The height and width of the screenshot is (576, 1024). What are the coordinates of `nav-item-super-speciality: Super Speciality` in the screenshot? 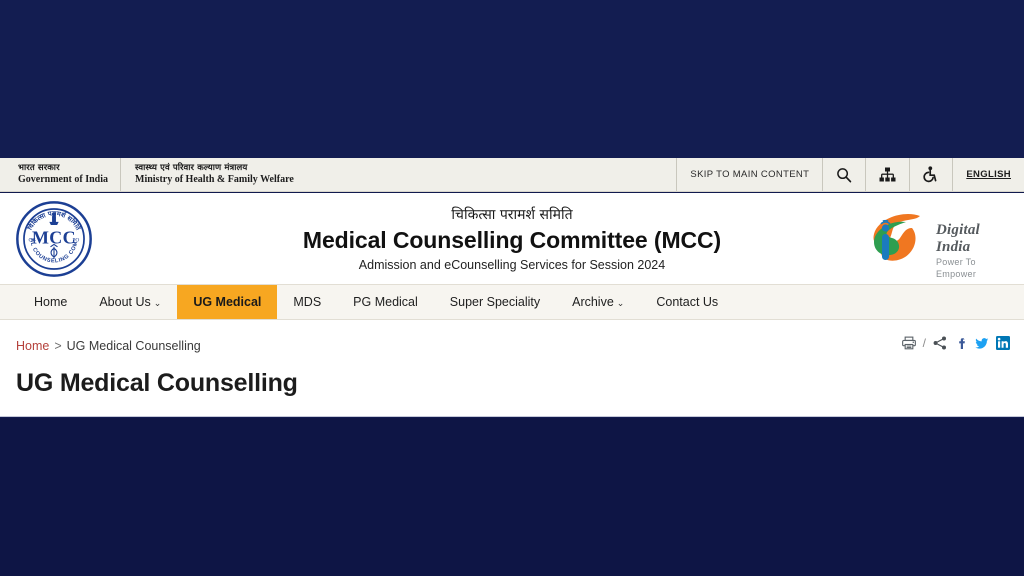 It's located at (495, 302).